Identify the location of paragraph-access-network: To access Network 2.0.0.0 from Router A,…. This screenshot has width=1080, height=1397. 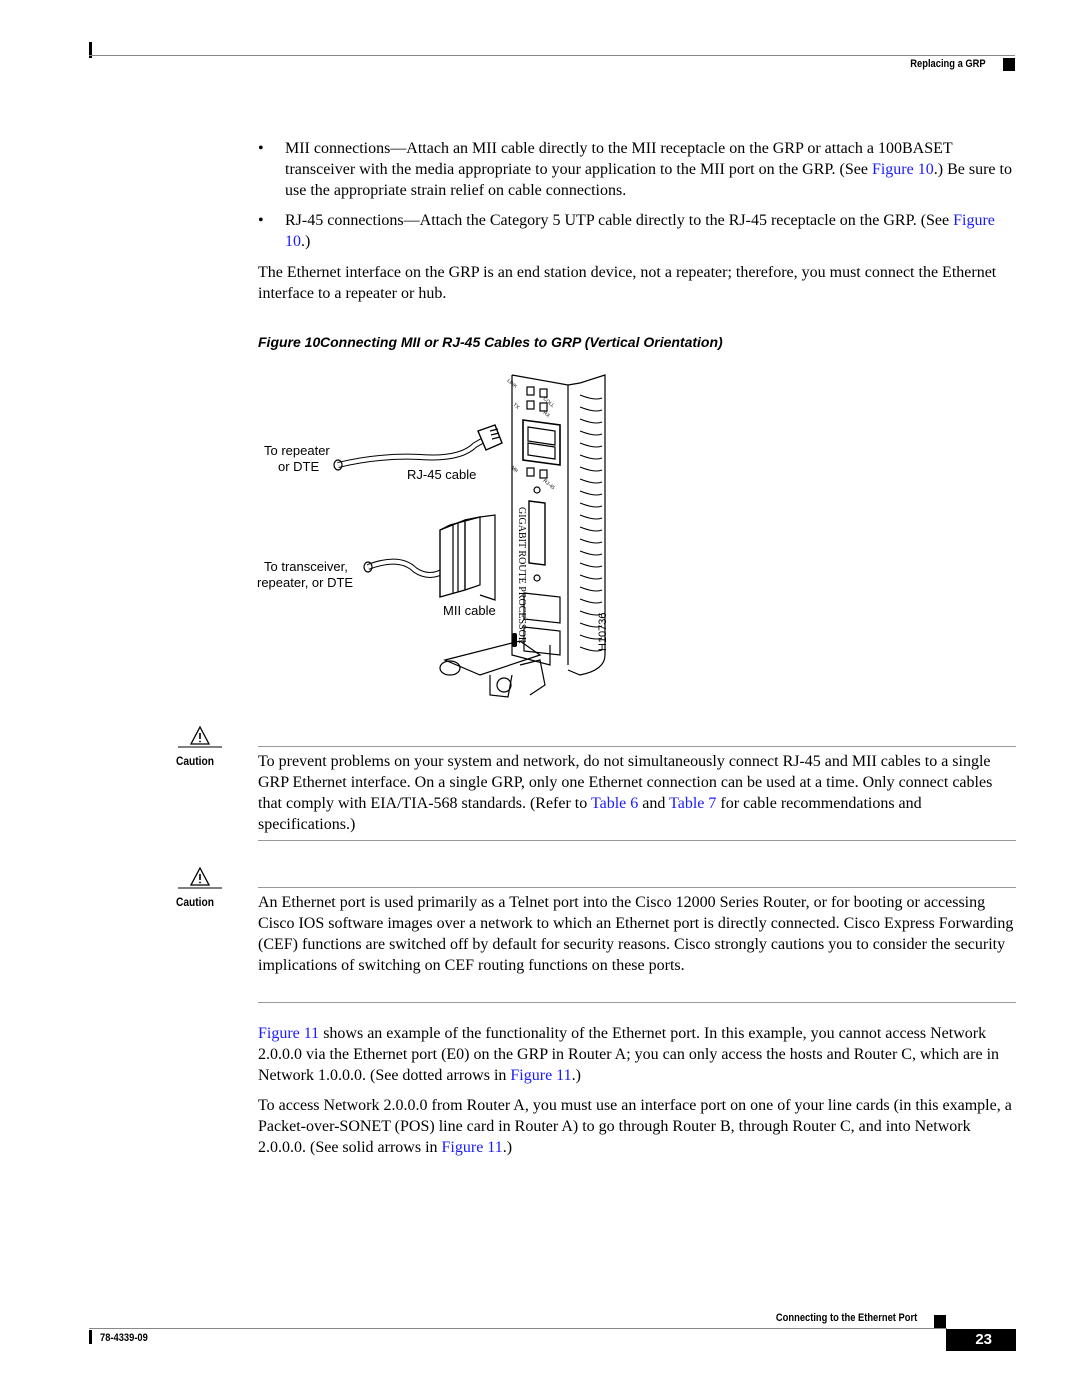
(639, 1126).